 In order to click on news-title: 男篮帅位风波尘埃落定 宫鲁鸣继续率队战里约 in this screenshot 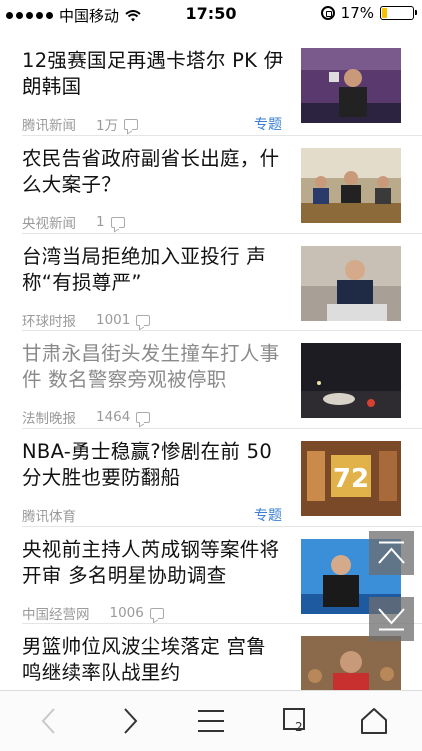, I will do `click(153, 660)`.